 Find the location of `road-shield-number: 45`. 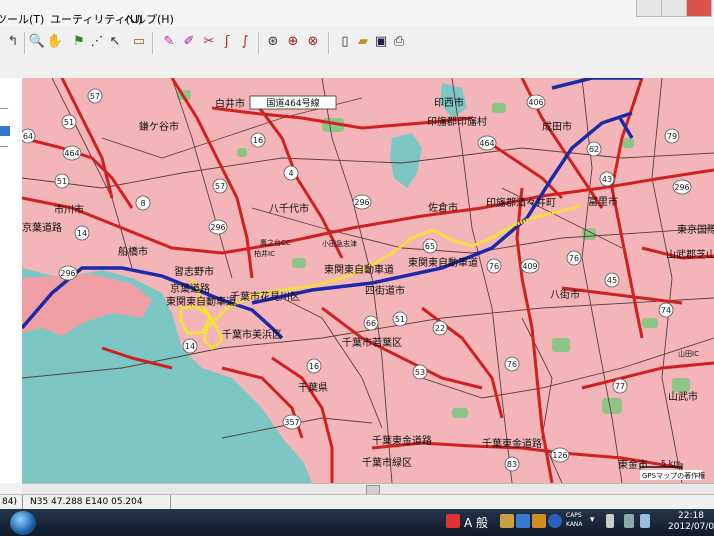

road-shield-number: 45 is located at coordinates (612, 280).